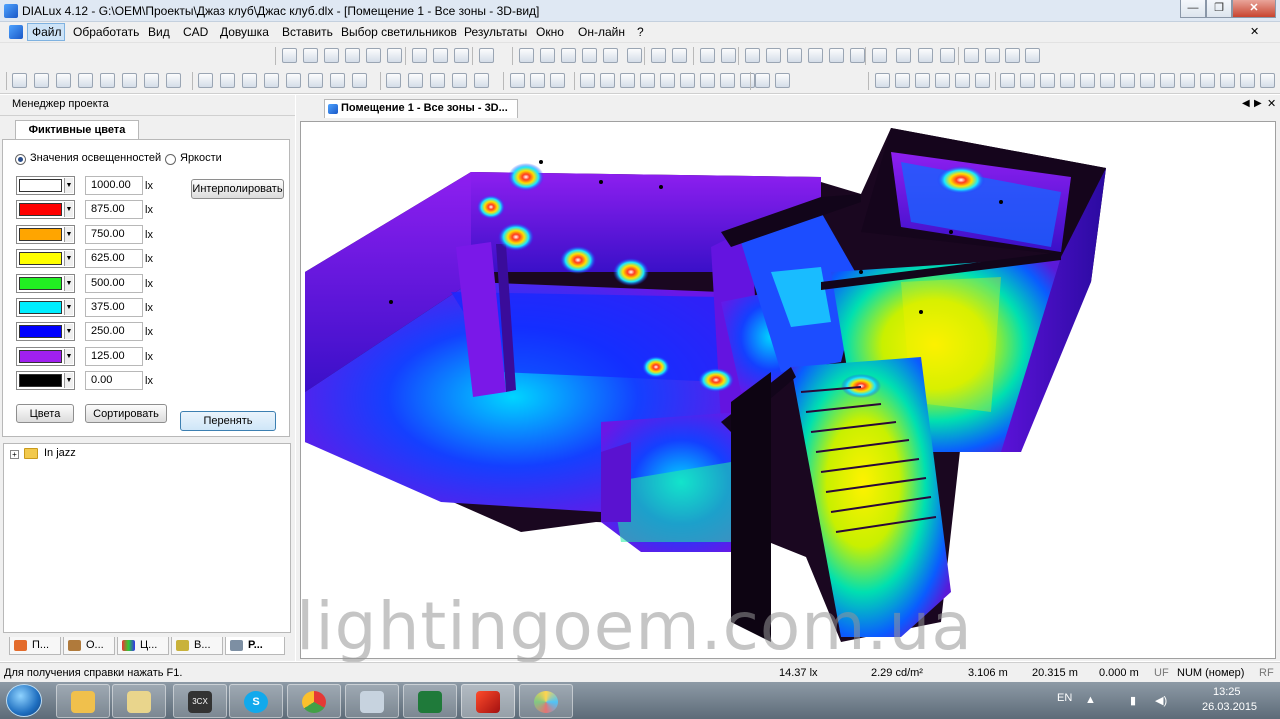  What do you see at coordinates (1227, 692) in the screenshot?
I see `clock-time: 13:25` at bounding box center [1227, 692].